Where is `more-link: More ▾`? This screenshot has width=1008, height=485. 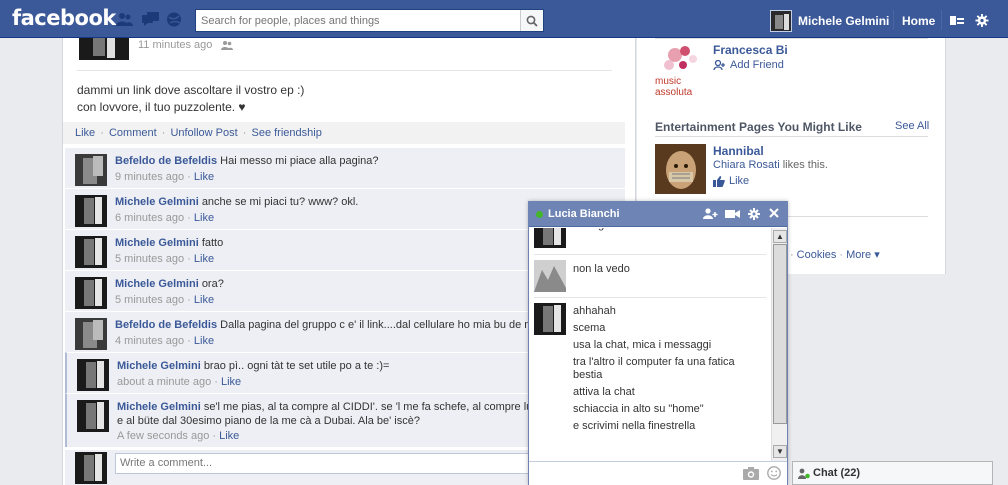
more-link: More ▾ is located at coordinates (863, 255).